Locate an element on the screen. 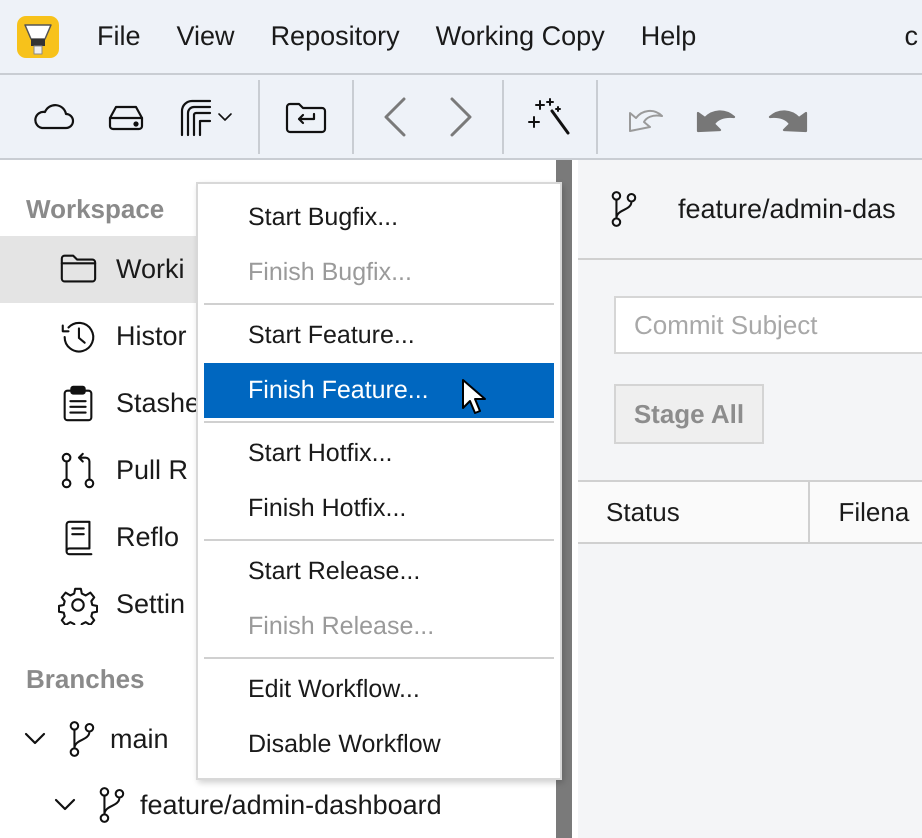 The width and height of the screenshot is (922, 838). section-heading: Branches is located at coordinates (85, 679).